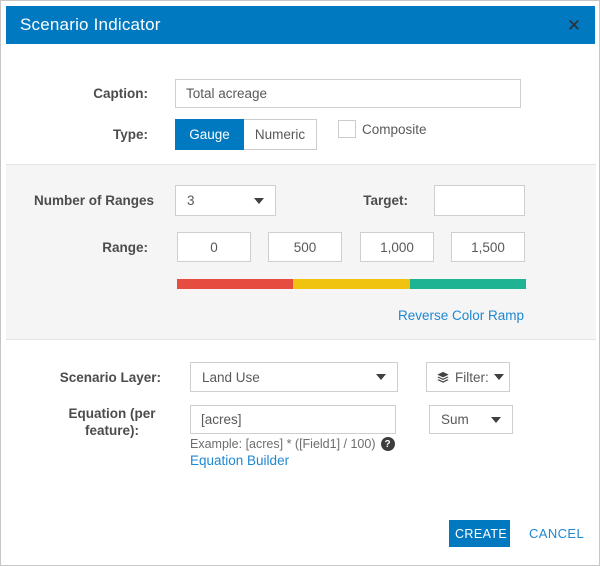 Image resolution: width=600 pixels, height=566 pixels. Describe the element at coordinates (235, 284) in the screenshot. I see `ramp-segment-red` at that location.